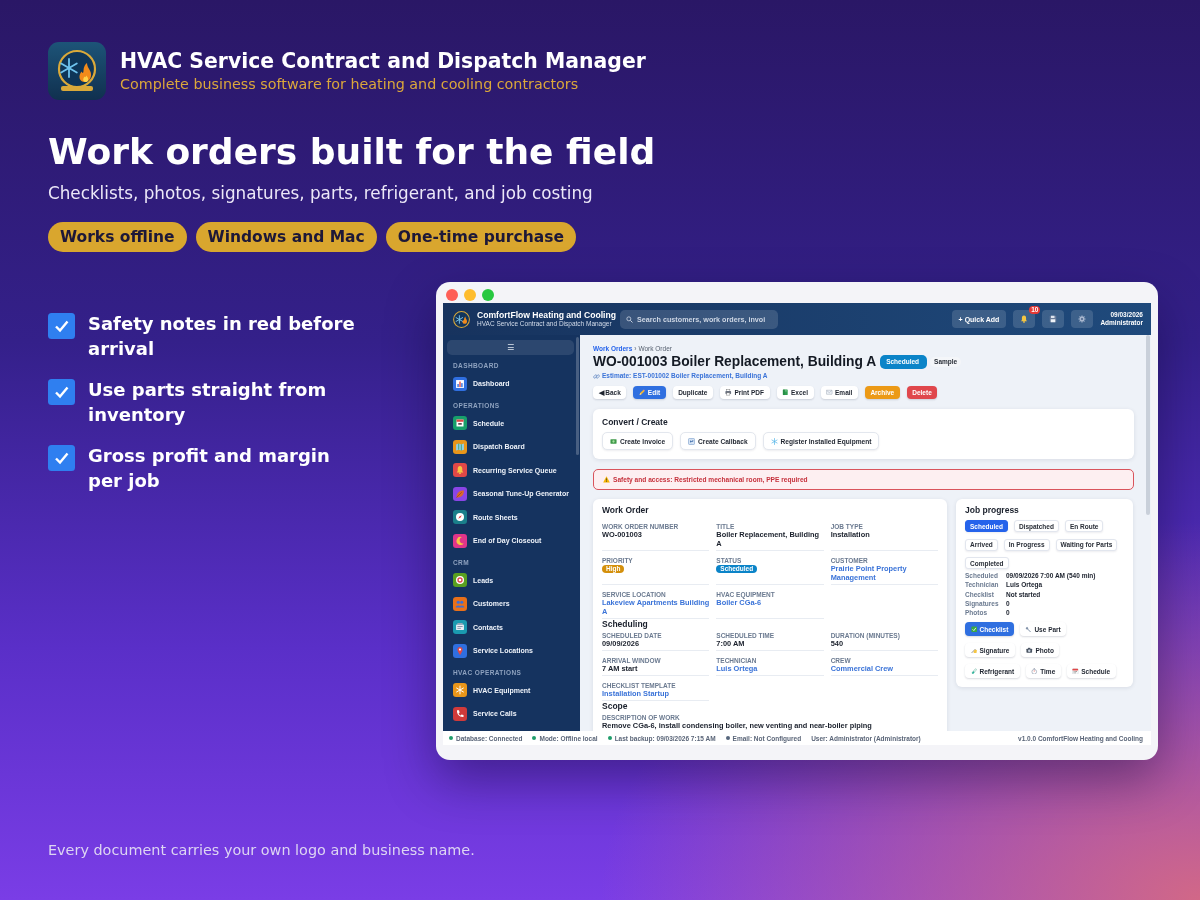 This screenshot has width=1200, height=900. I want to click on bolt-icon, so click(1028, 629).